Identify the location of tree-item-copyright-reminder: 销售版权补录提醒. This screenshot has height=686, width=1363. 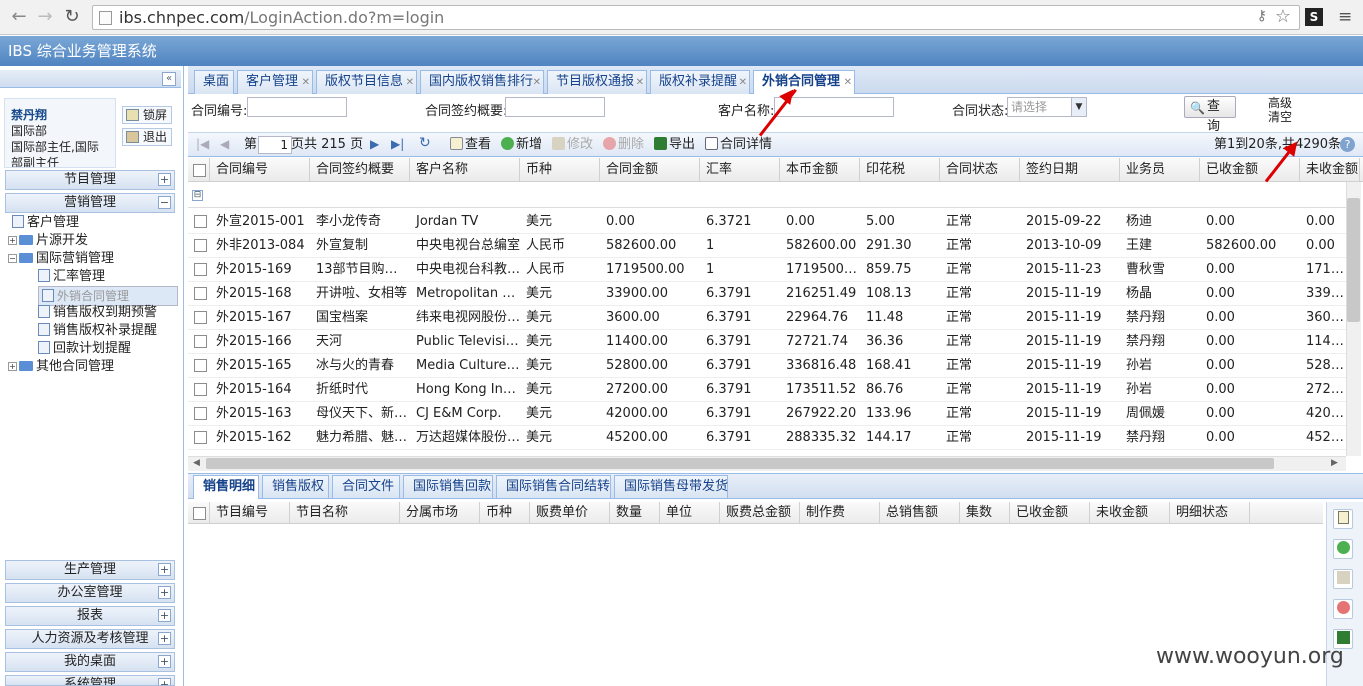
(97, 331).